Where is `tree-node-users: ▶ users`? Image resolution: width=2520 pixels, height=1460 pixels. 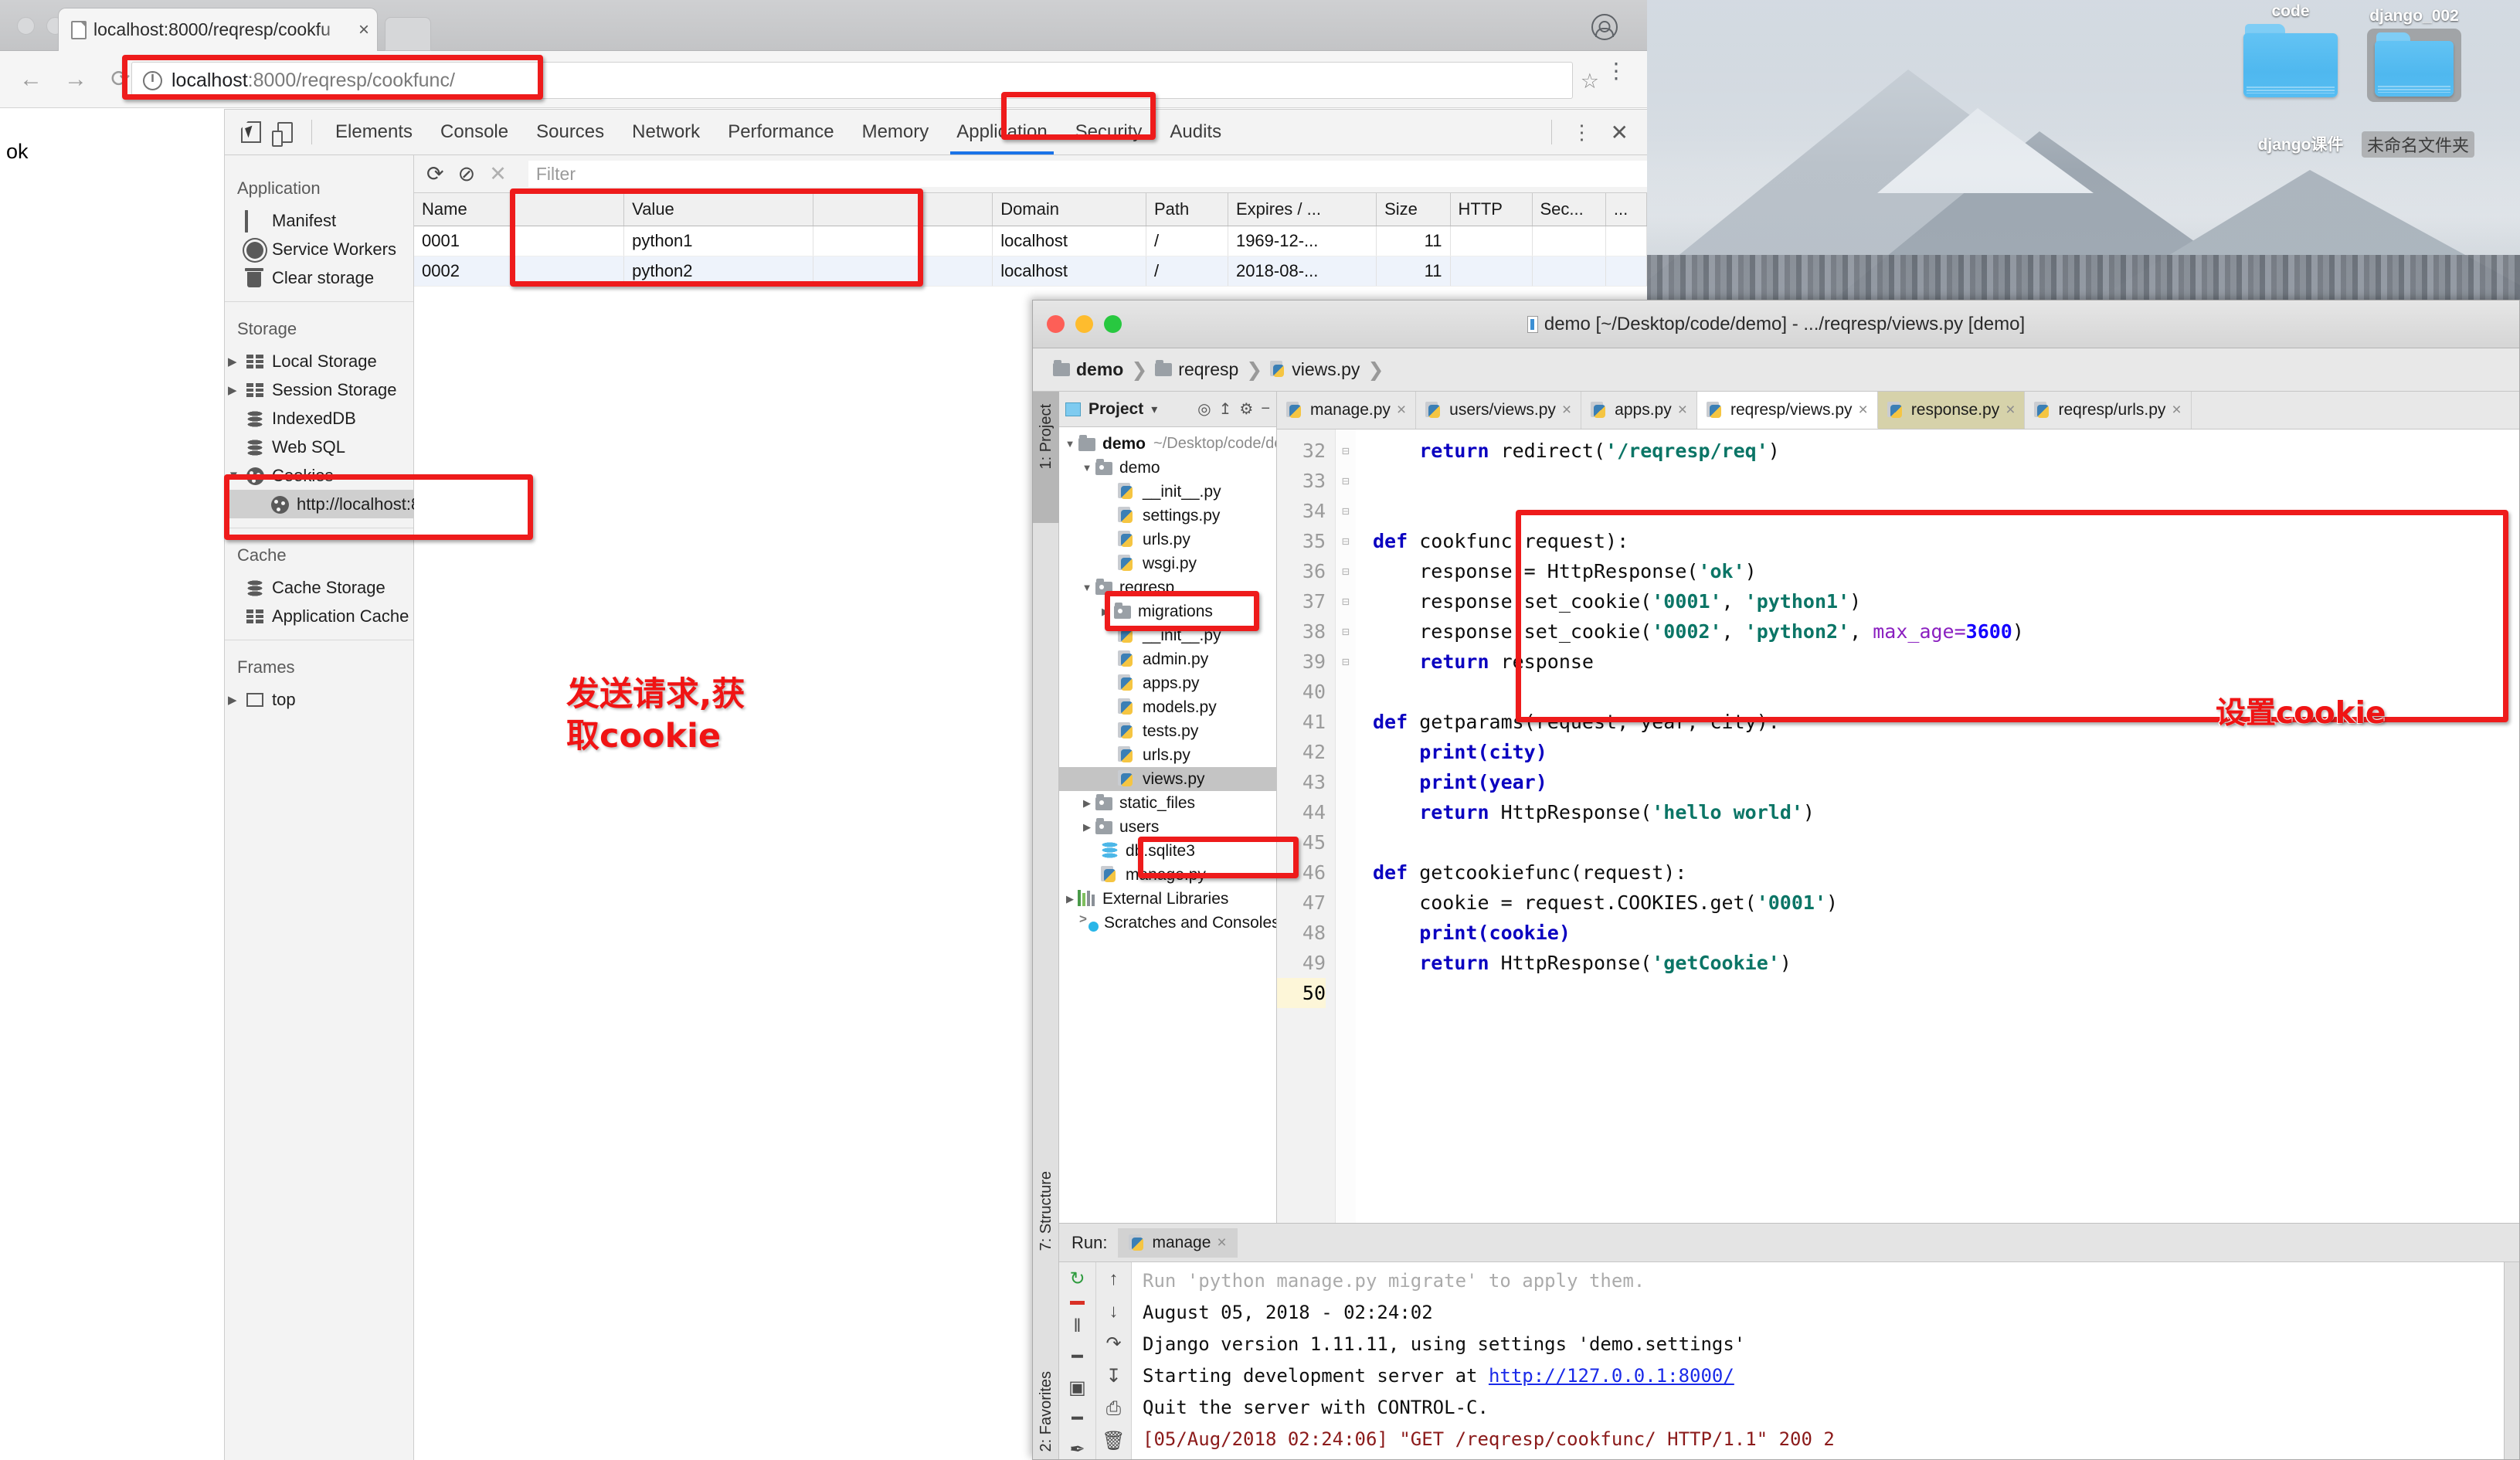 tree-node-users: ▶ users is located at coordinates (1167, 827).